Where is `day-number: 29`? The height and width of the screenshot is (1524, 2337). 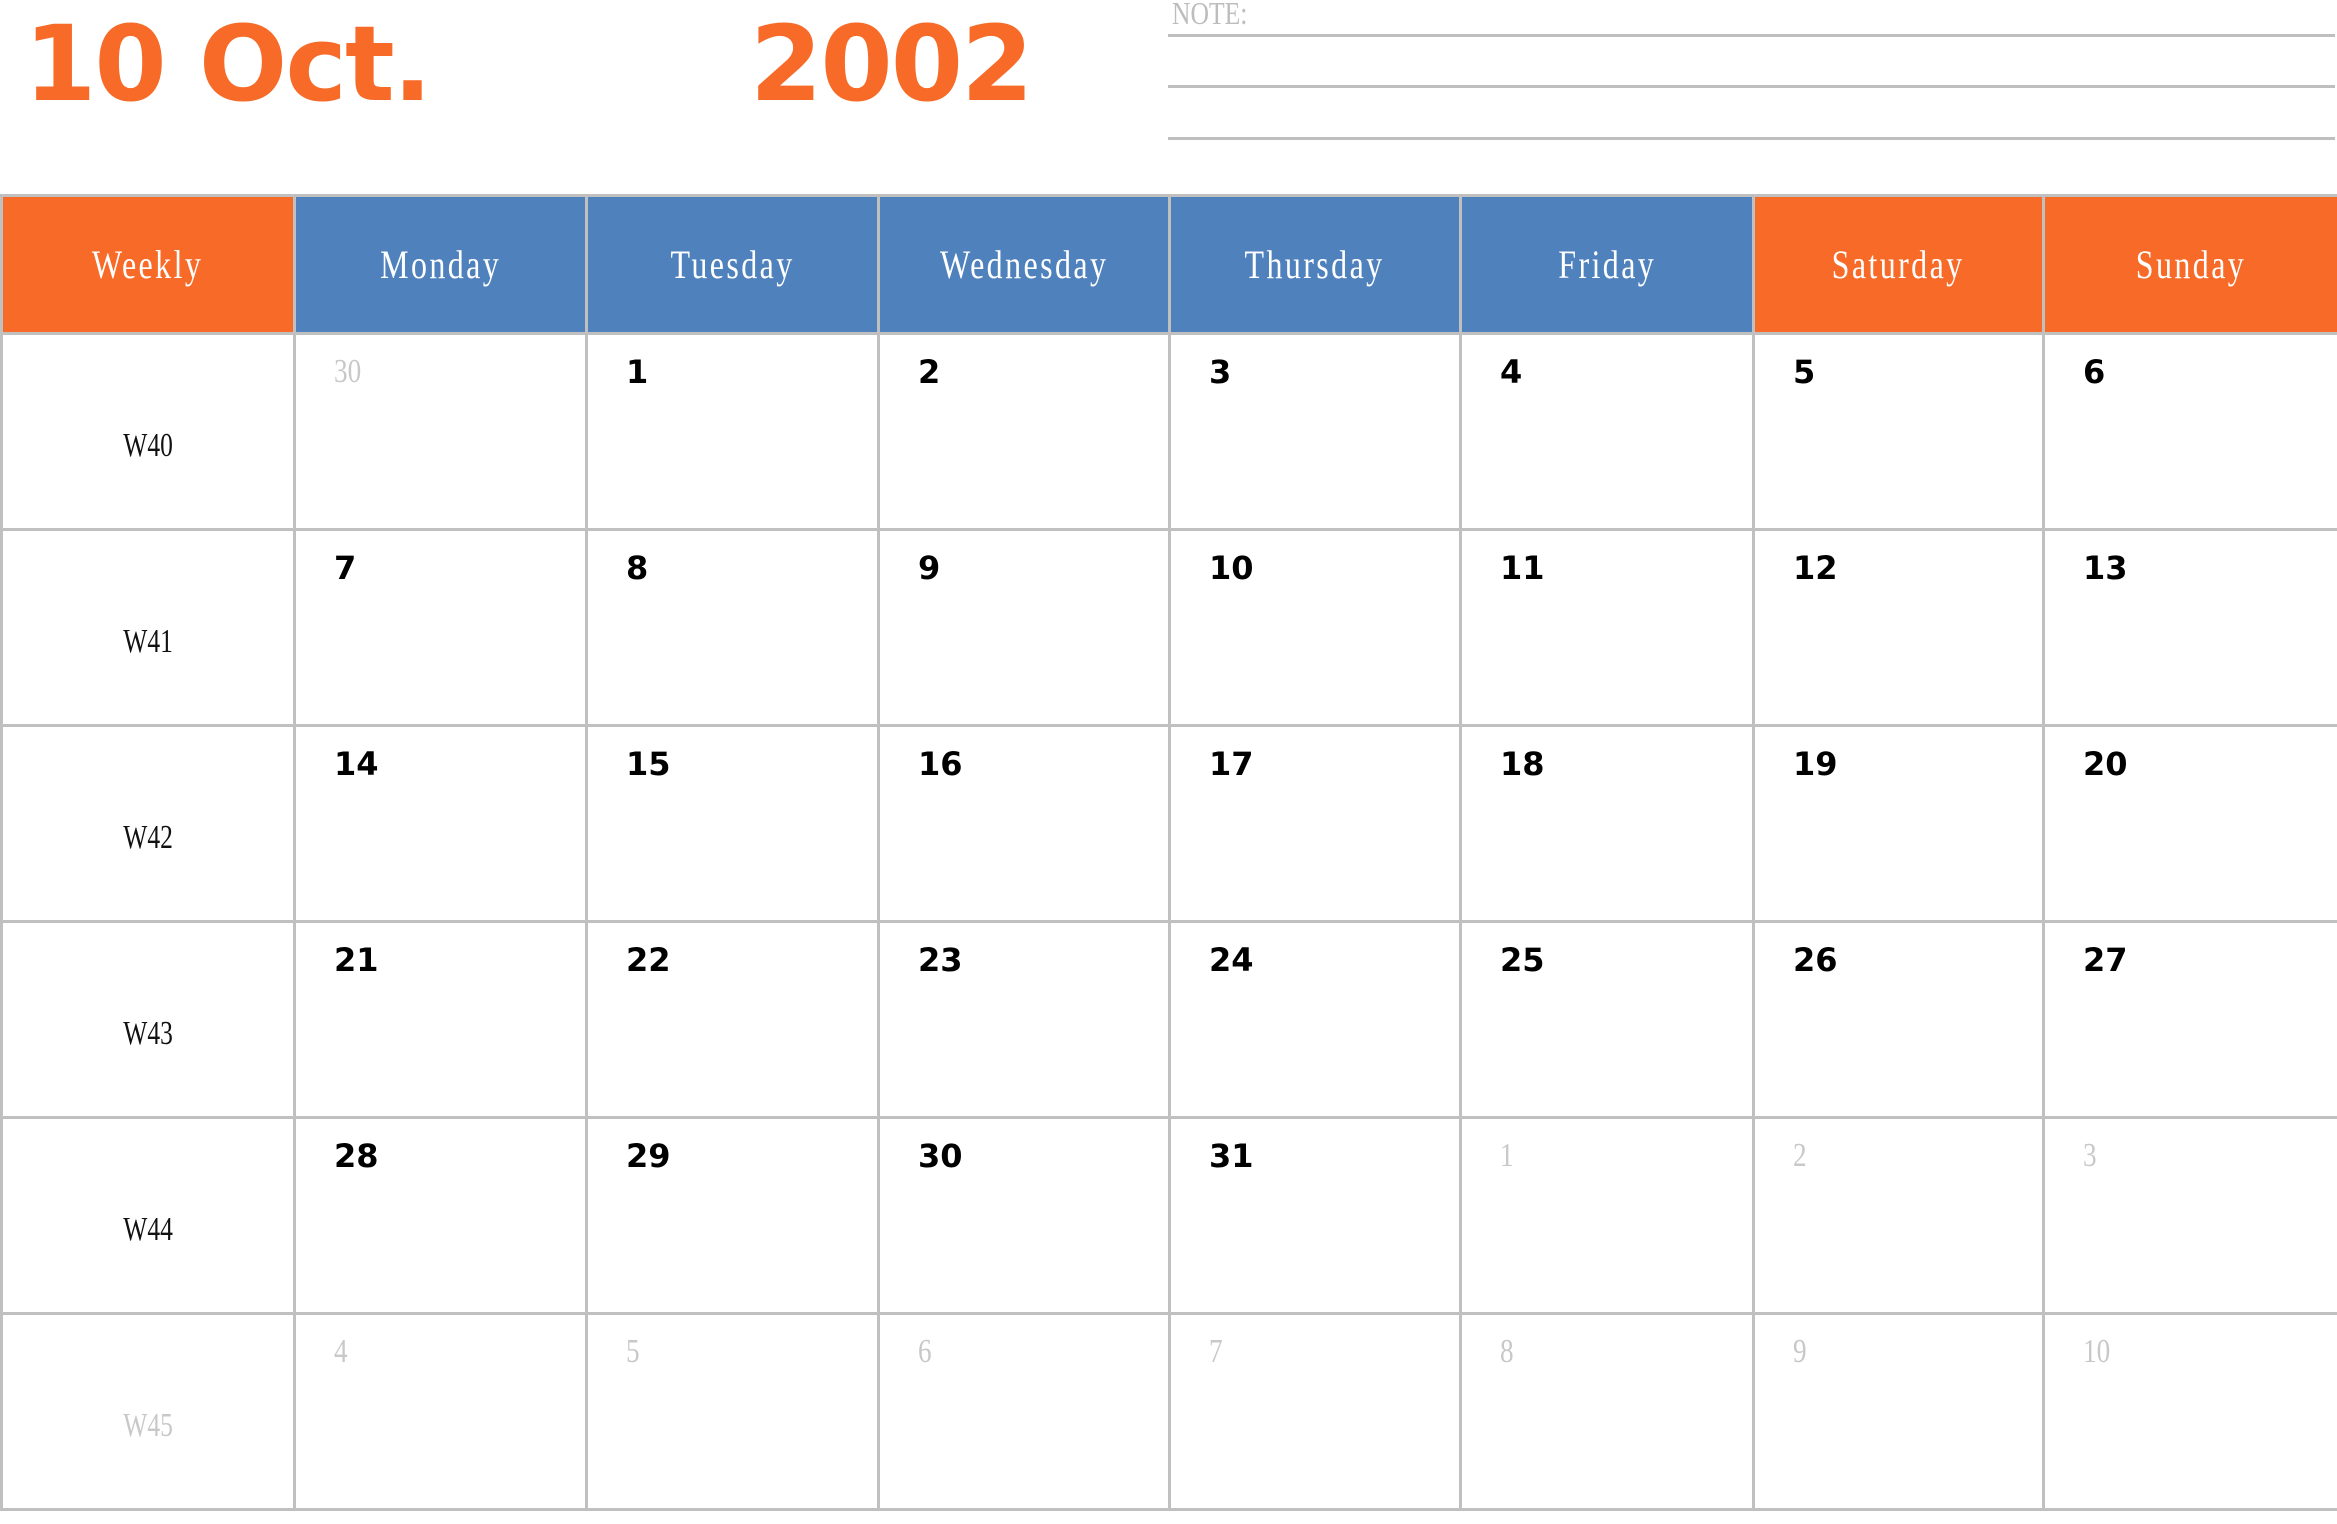
day-number: 29 is located at coordinates (648, 1156).